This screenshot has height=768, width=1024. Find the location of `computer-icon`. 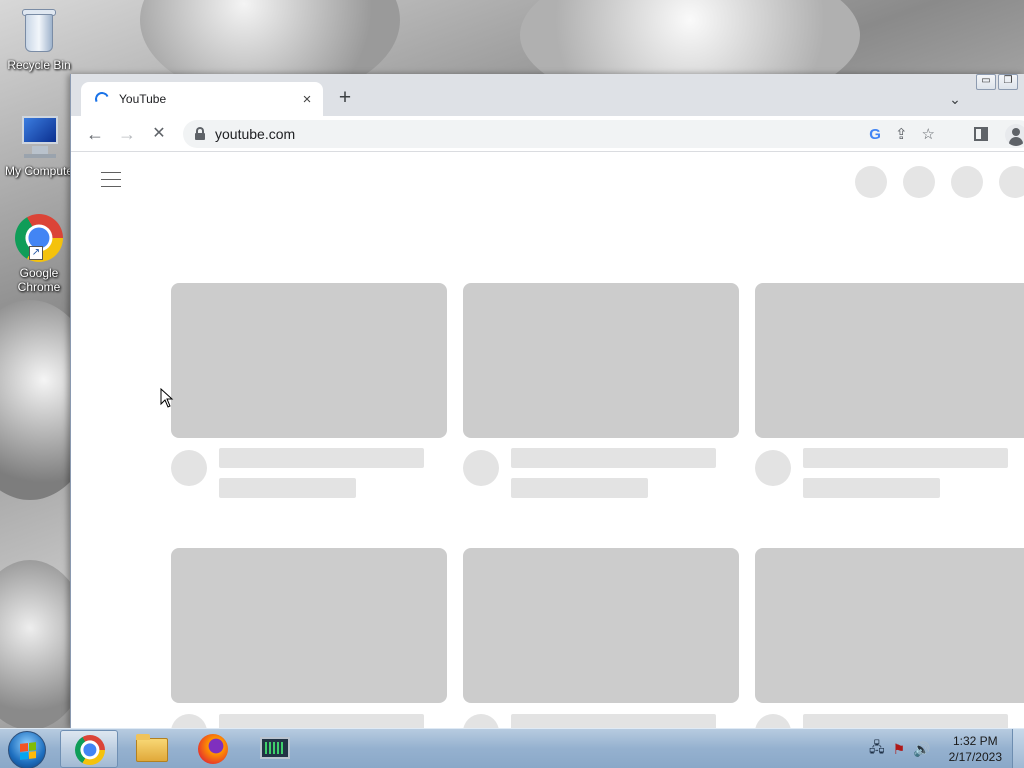

computer-icon is located at coordinates (39, 136).